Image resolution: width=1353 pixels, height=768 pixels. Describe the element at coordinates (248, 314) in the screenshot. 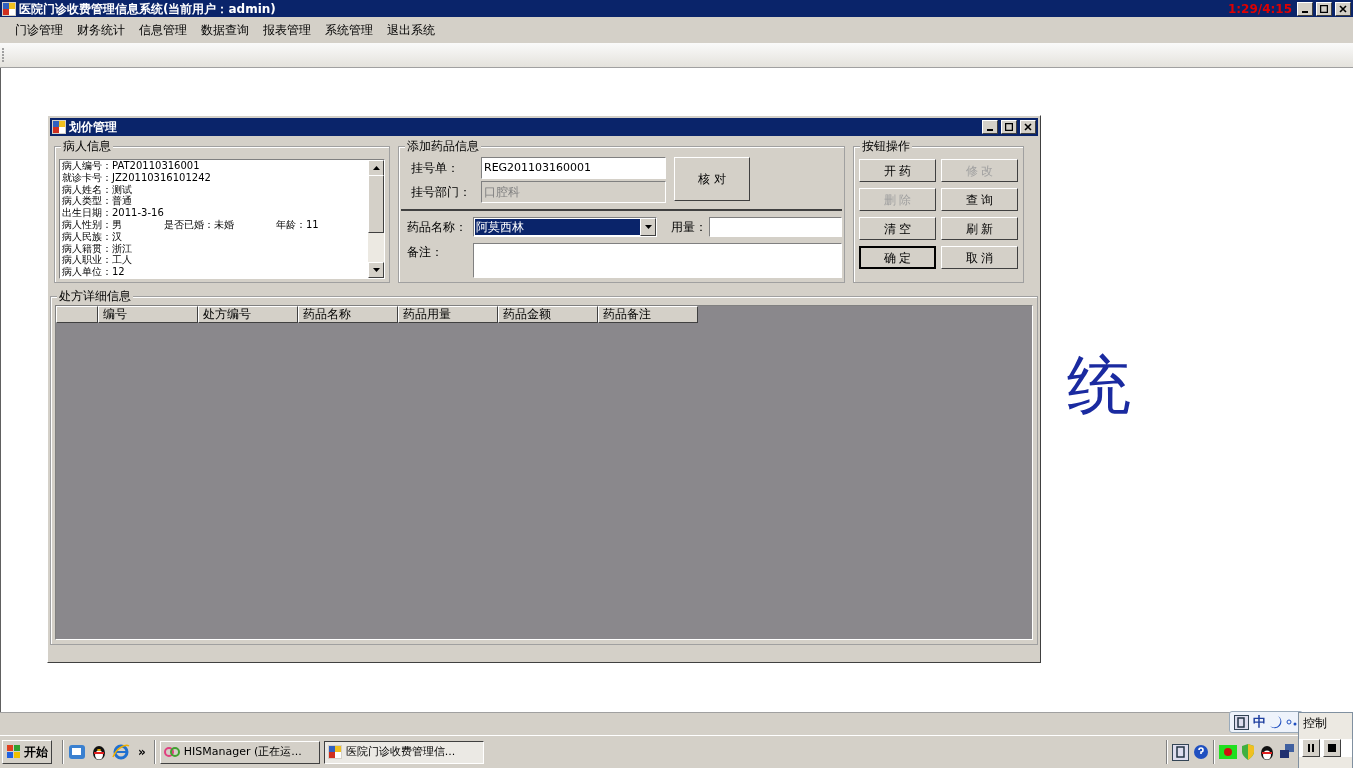

I see `column-header: 处方编号` at that location.